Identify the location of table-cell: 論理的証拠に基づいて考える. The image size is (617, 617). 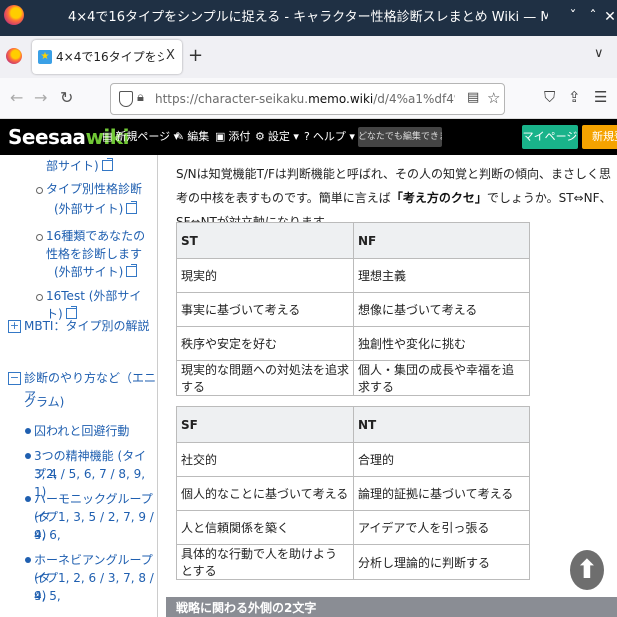
(441, 493).